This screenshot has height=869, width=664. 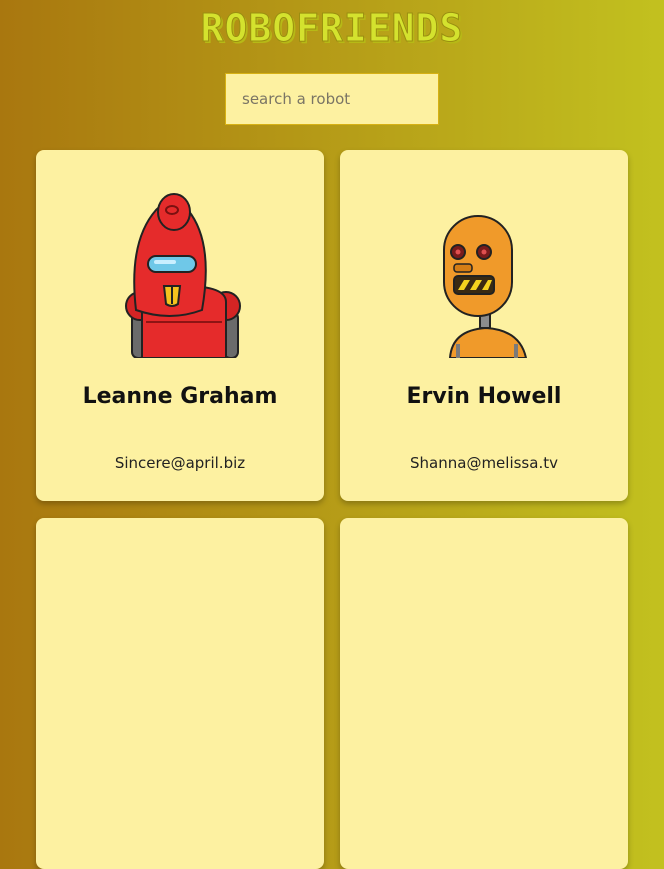 I want to click on robot-email: Sincere@april.biz, so click(x=180, y=463).